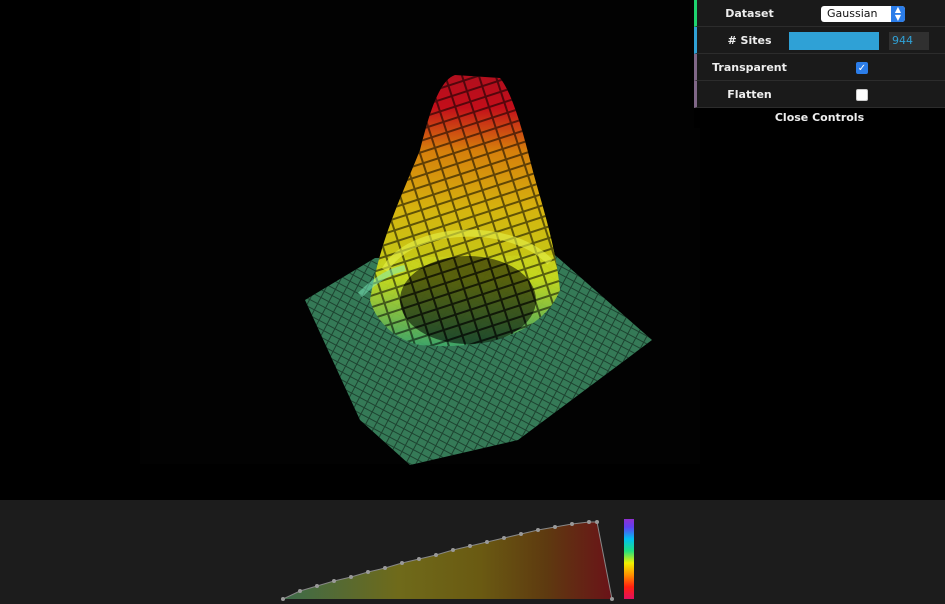  What do you see at coordinates (819, 94) in the screenshot?
I see `flatten-row: Flatten` at bounding box center [819, 94].